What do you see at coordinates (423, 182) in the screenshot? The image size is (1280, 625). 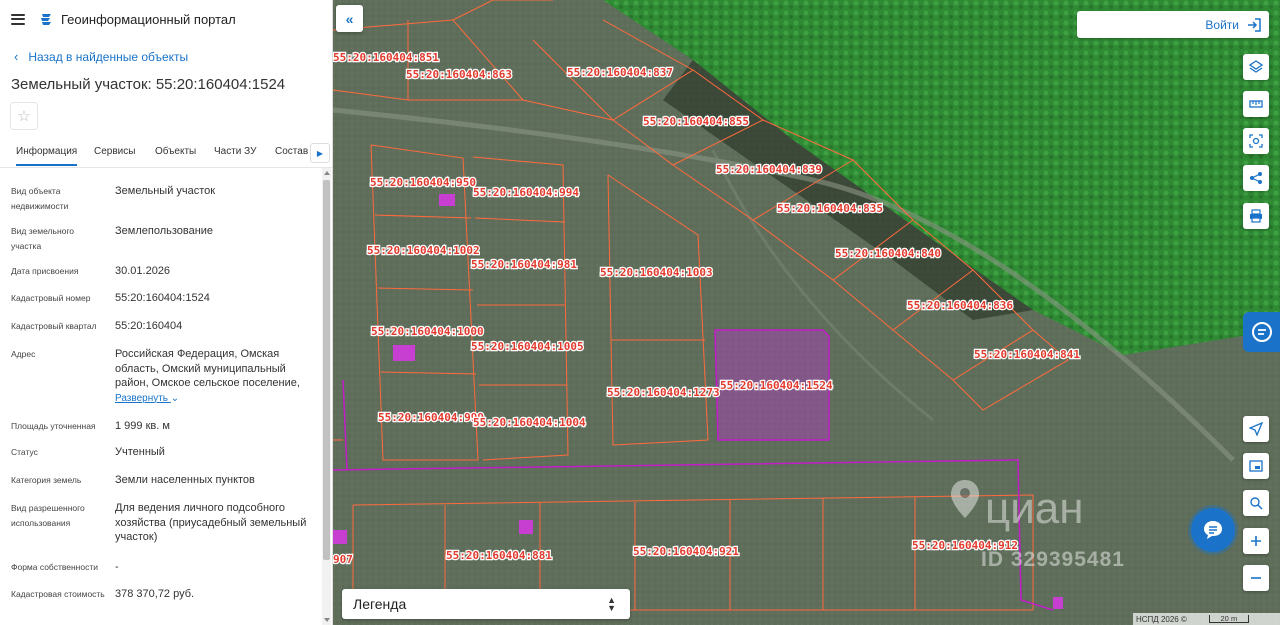 I see `parcel-label: 55:20:160404:950` at bounding box center [423, 182].